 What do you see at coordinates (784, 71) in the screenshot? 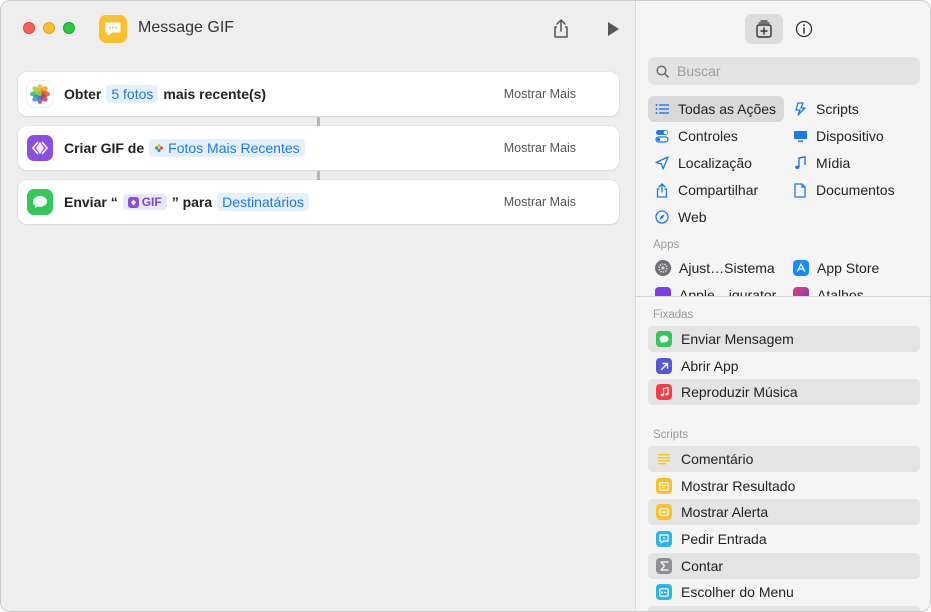
I see `search-field: Buscar` at bounding box center [784, 71].